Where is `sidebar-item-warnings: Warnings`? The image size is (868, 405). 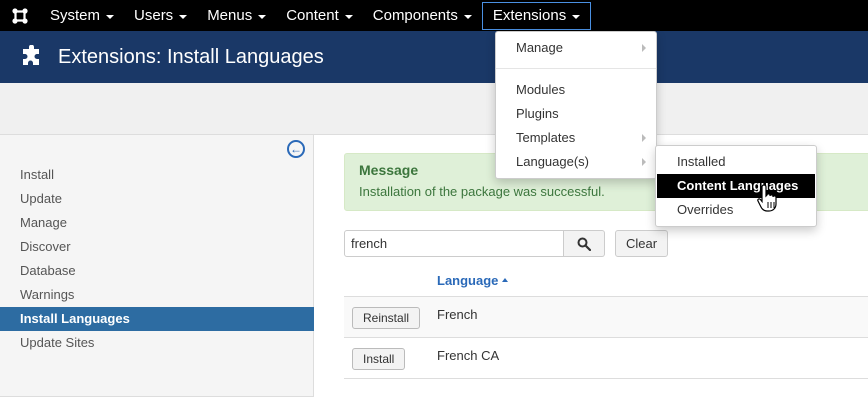 sidebar-item-warnings: Warnings is located at coordinates (157, 295).